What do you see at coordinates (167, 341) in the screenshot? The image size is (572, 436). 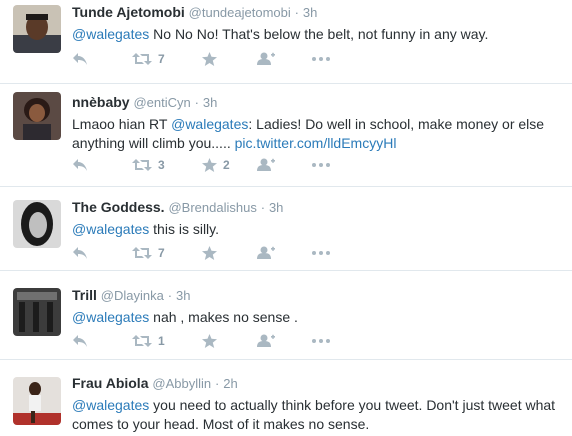 I see `retweet-button: 1` at bounding box center [167, 341].